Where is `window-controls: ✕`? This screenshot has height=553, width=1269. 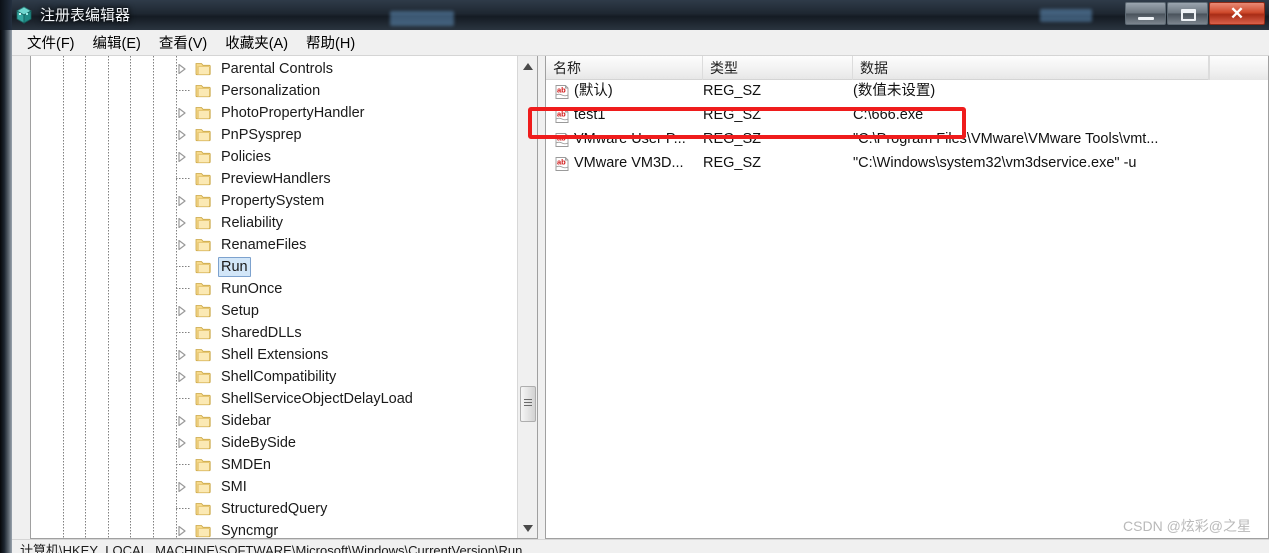
window-controls: ✕ is located at coordinates (1194, 14).